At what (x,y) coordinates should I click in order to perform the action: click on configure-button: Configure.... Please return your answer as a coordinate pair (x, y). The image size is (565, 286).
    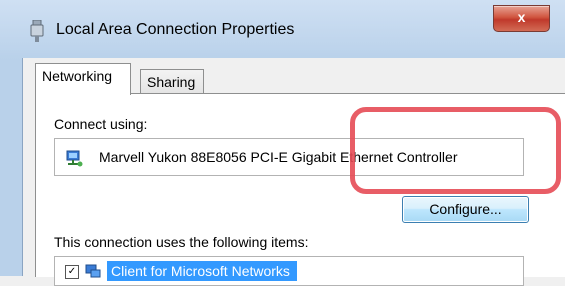
    Looking at the image, I should click on (465, 209).